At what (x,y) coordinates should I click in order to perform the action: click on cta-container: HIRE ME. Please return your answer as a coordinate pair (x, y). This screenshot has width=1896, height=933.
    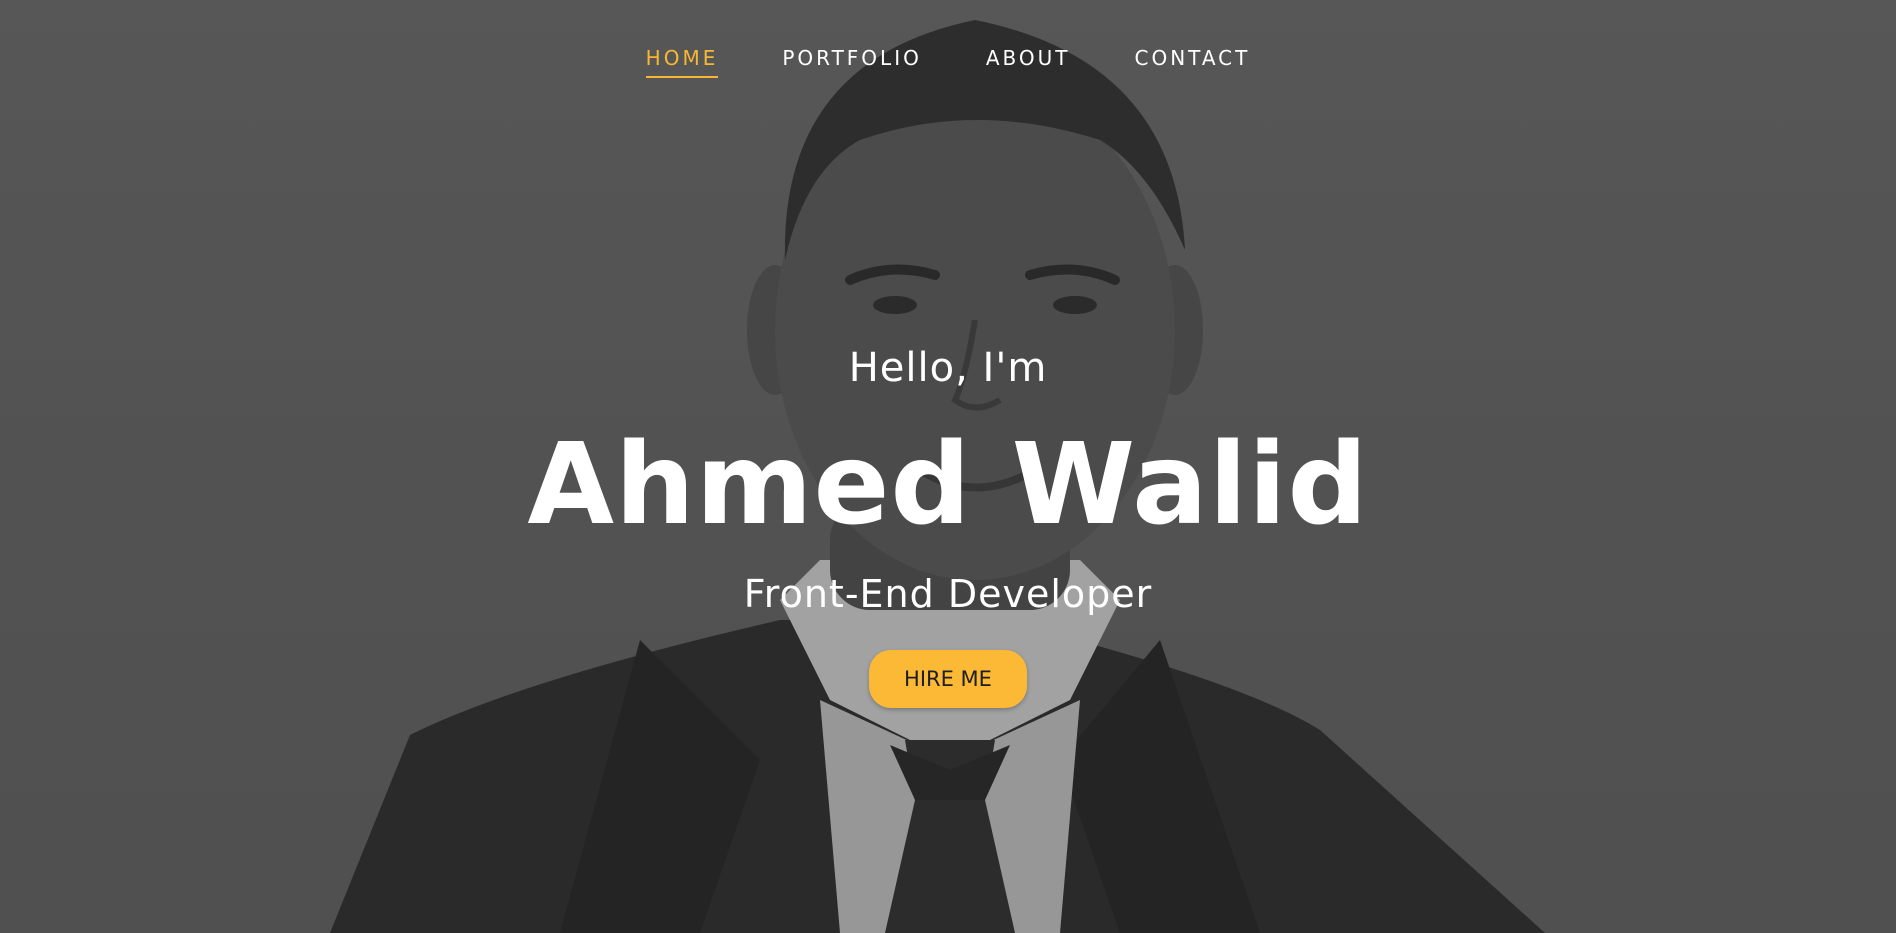
    Looking at the image, I should click on (948, 679).